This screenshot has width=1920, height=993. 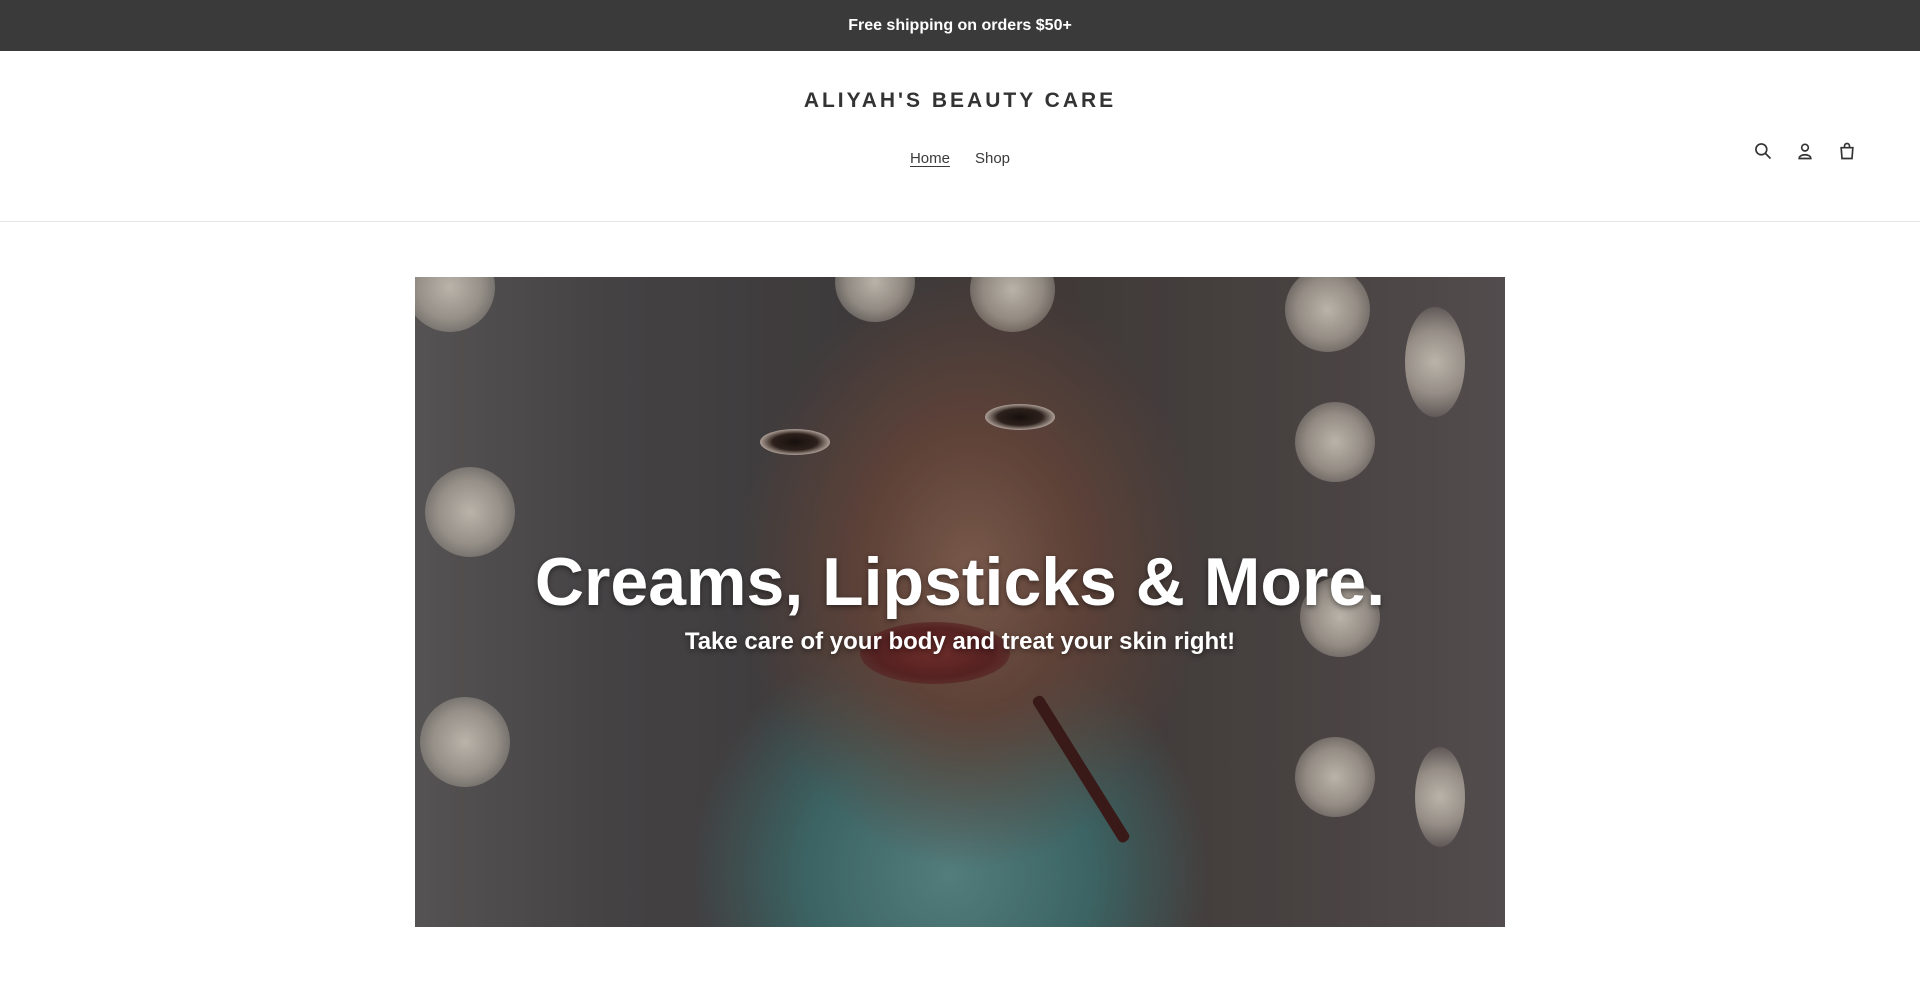 What do you see at coordinates (930, 158) in the screenshot?
I see `nav-item-home: Home` at bounding box center [930, 158].